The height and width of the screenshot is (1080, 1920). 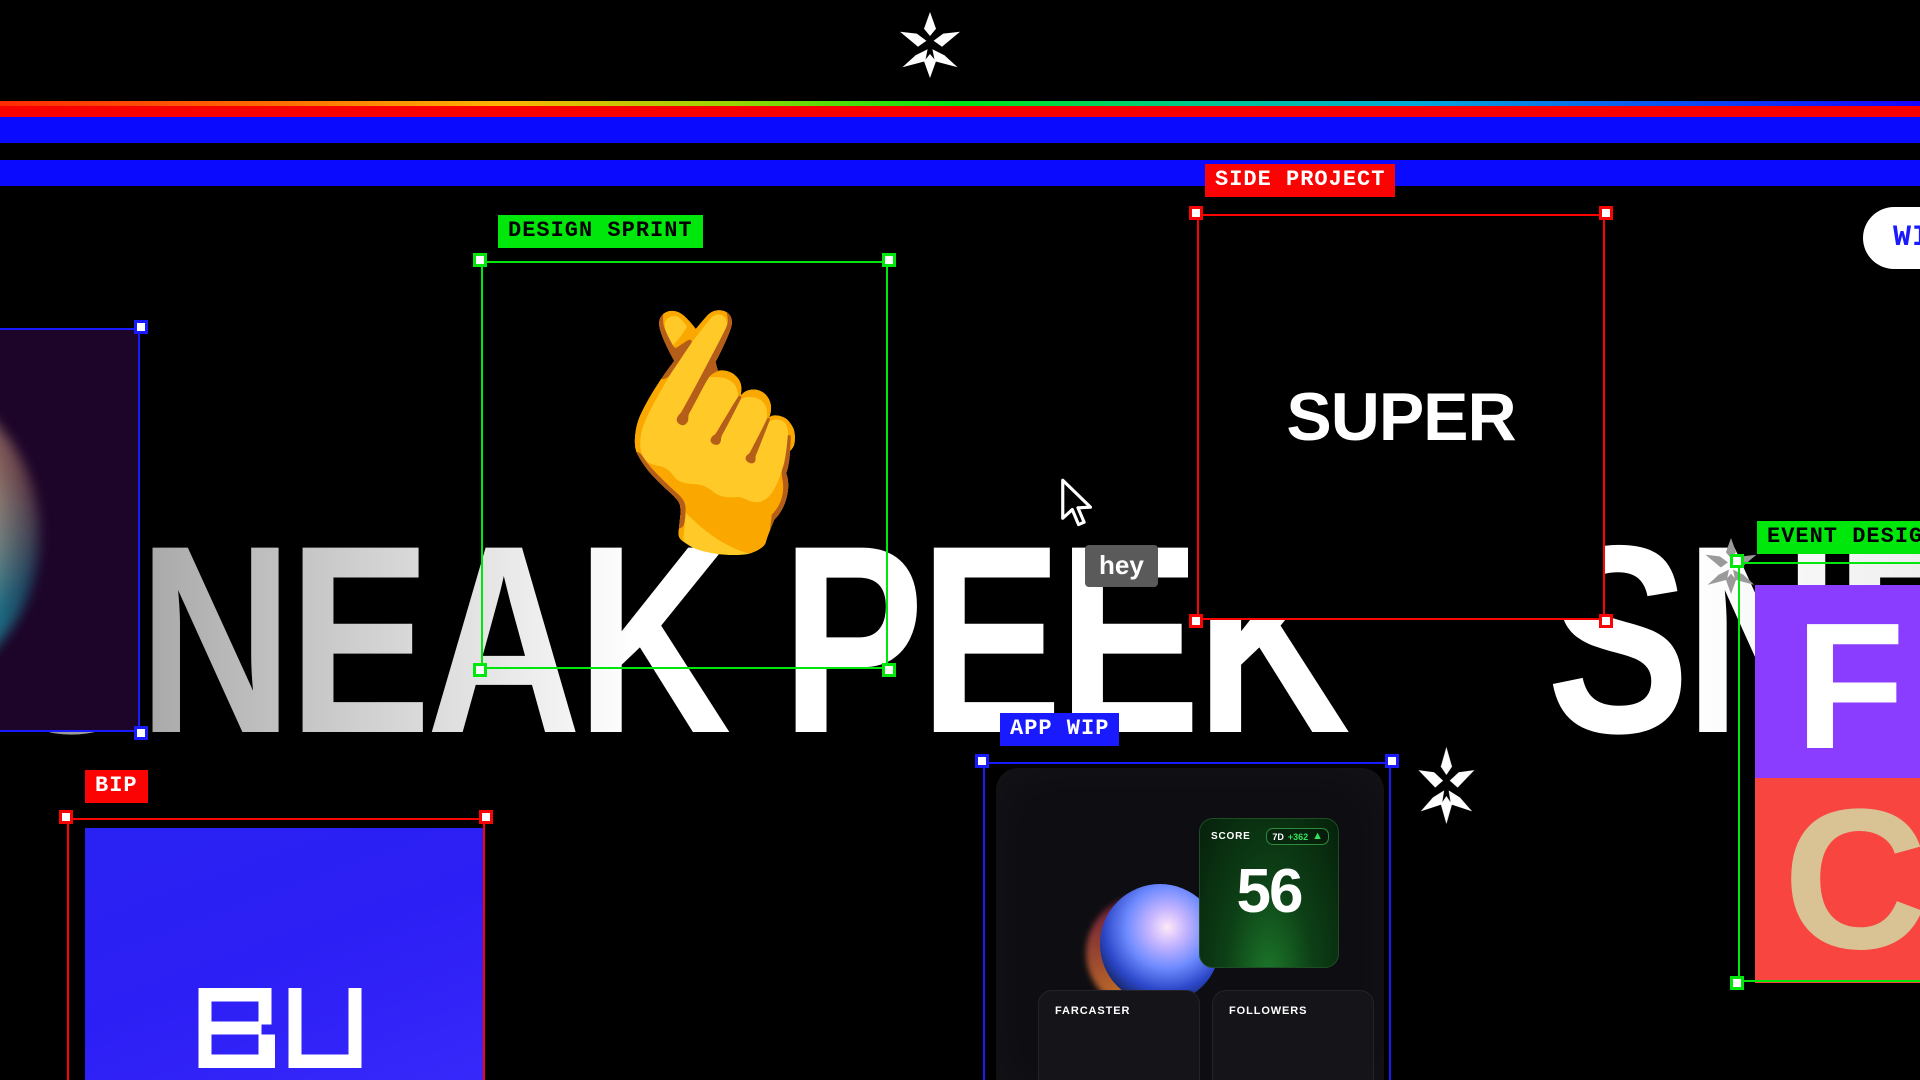 I want to click on blue-bar-bottom, so click(x=960, y=173).